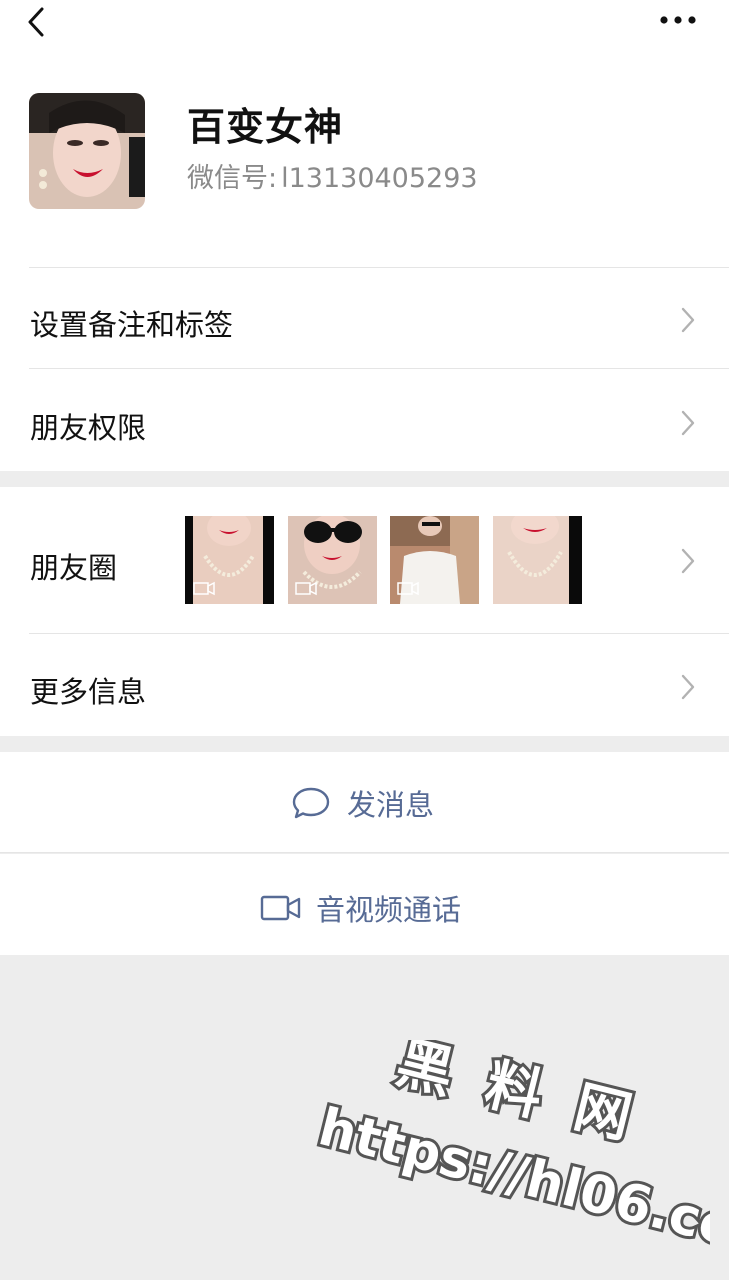 Image resolution: width=729 pixels, height=1280 pixels. I want to click on send-message-button: 发消息, so click(364, 802).